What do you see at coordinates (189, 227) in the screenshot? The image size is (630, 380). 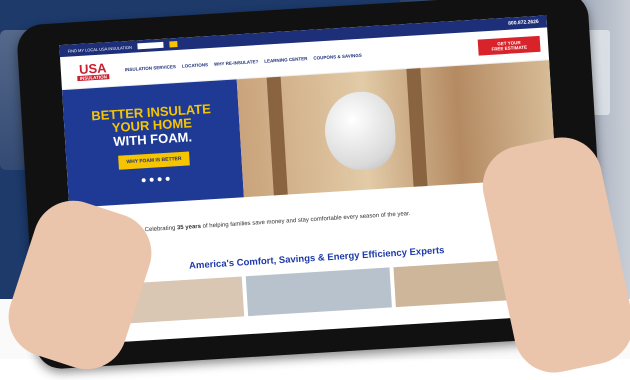 I see `celebrate-years: 35 years` at bounding box center [189, 227].